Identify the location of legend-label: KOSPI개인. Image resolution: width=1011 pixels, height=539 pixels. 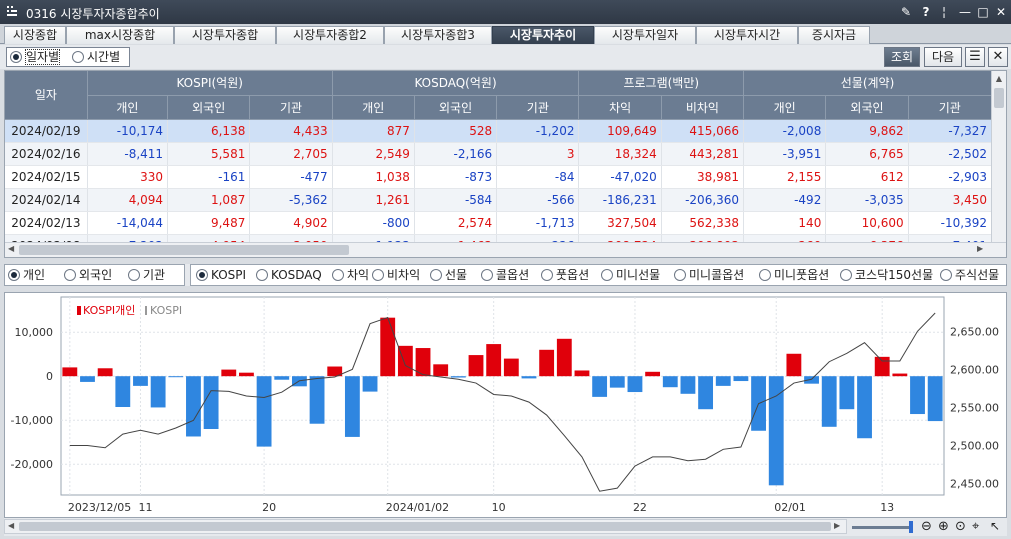
(109, 310).